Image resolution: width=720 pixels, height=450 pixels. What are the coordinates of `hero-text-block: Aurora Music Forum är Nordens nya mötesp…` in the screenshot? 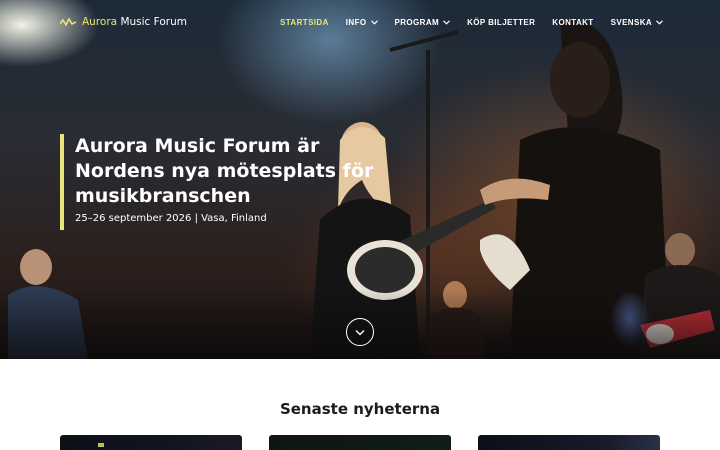 It's located at (232, 182).